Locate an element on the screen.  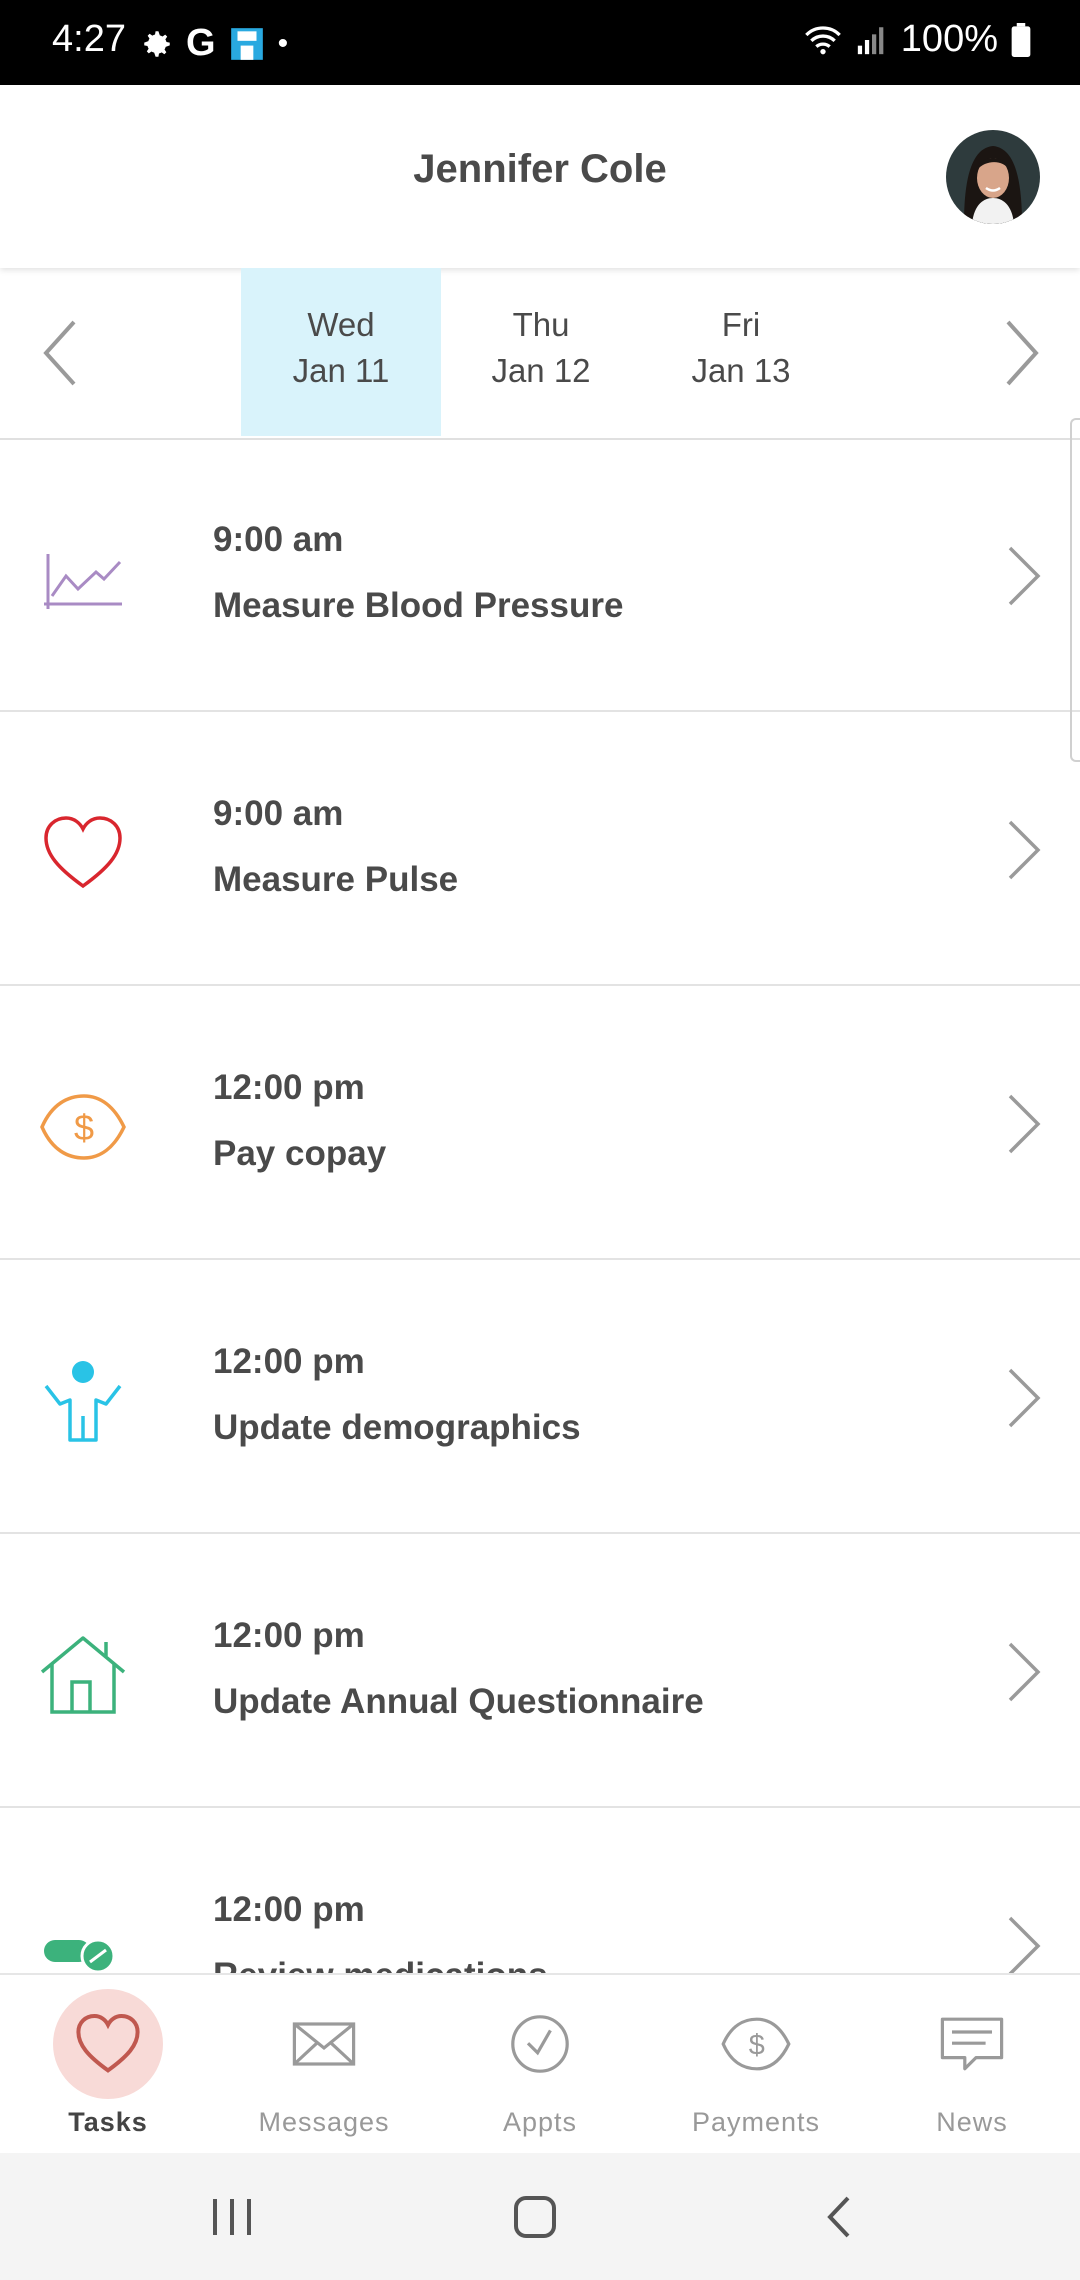
home-button is located at coordinates (535, 2216).